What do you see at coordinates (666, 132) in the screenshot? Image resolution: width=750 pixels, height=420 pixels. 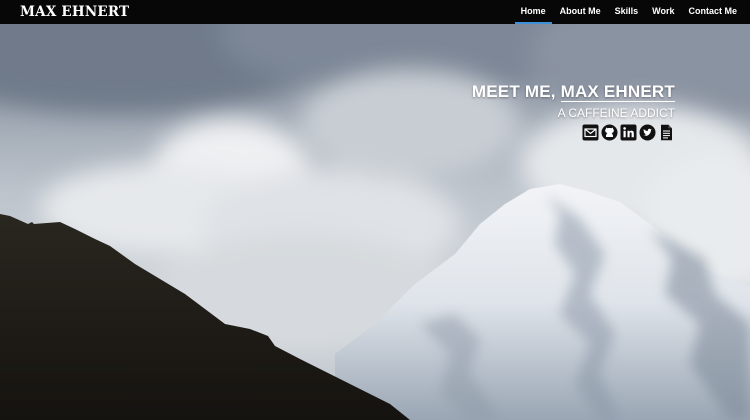 I see `resume-document-icon` at bounding box center [666, 132].